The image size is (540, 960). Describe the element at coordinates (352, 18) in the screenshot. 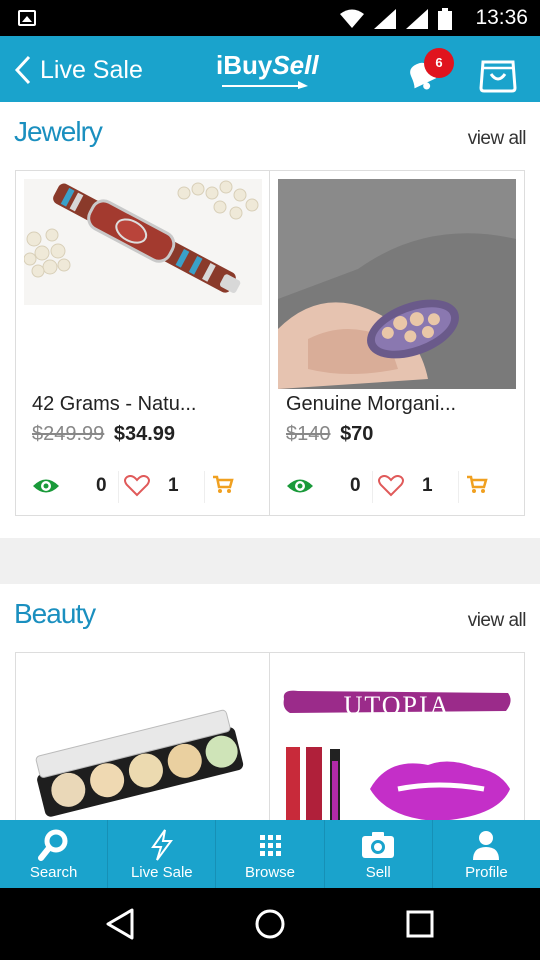

I see `wifi-icon` at that location.